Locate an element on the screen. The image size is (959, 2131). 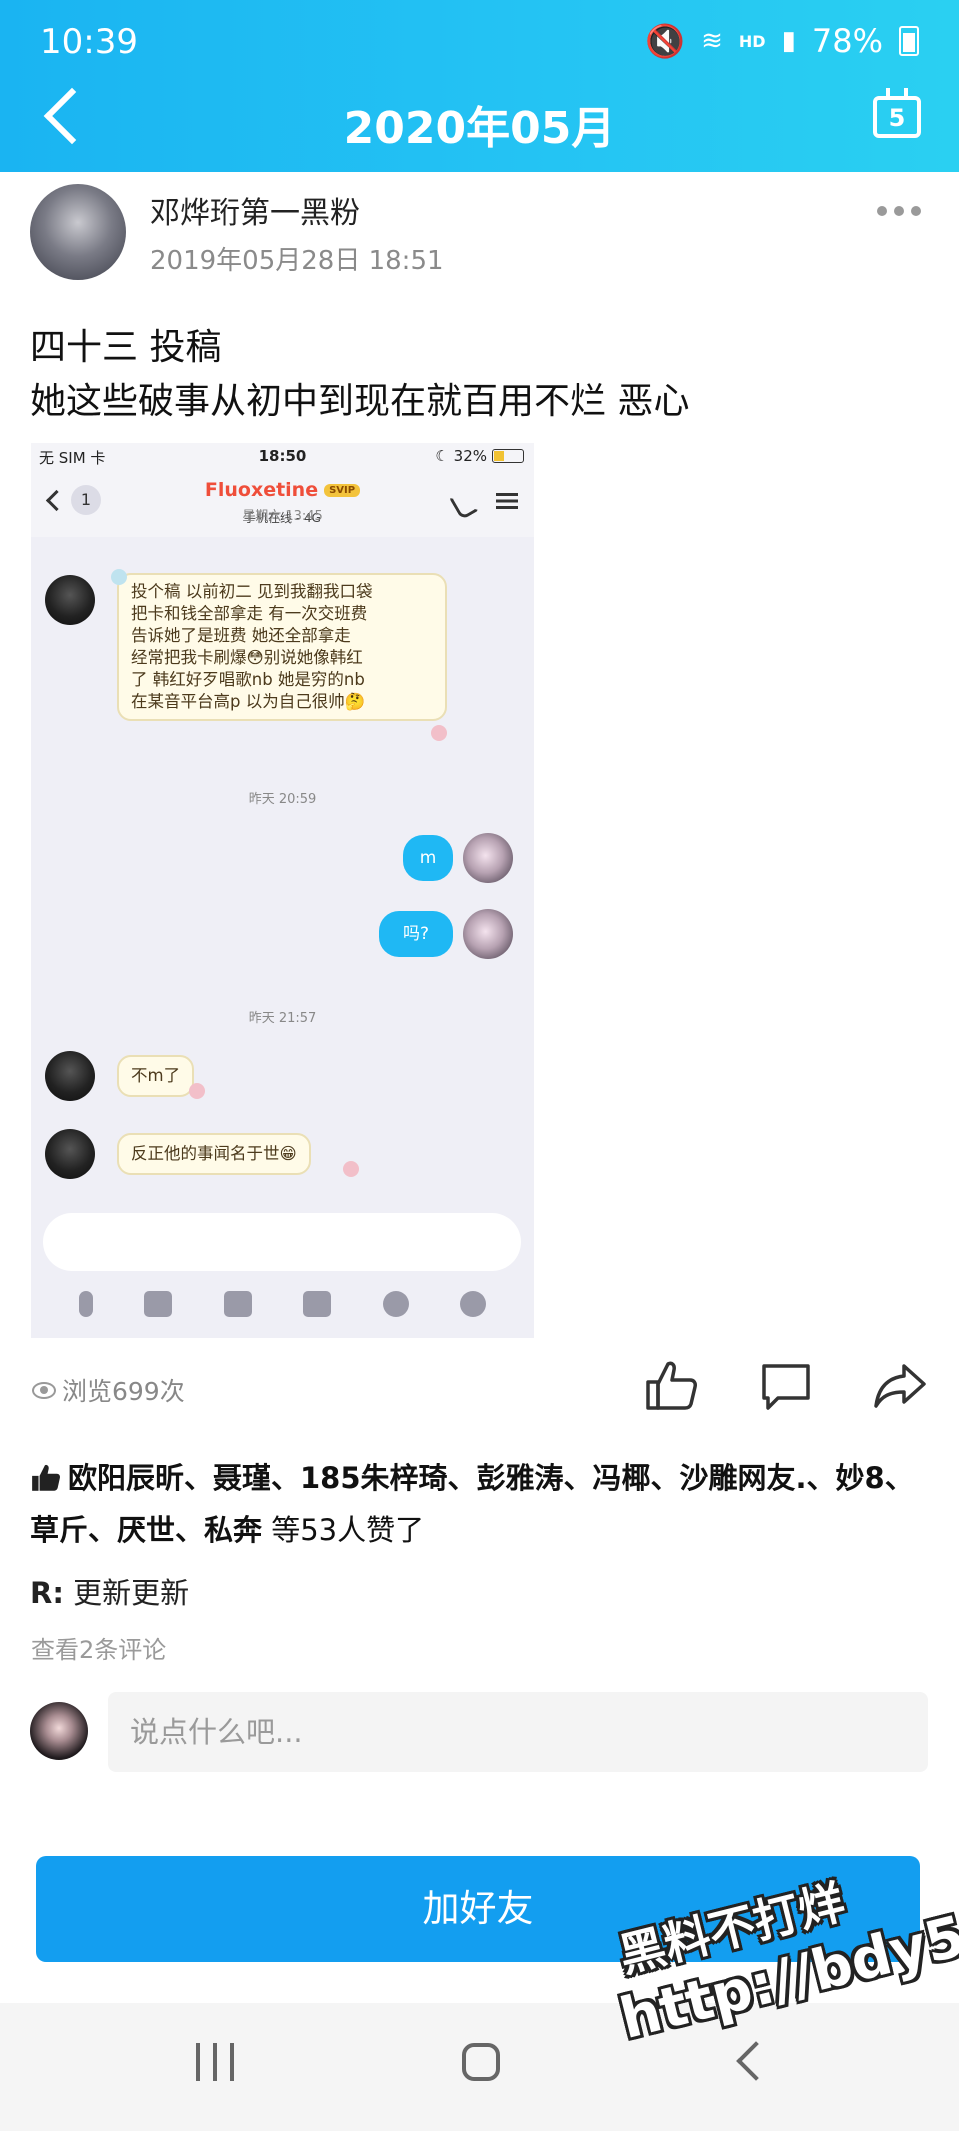
battery-percent: 78% is located at coordinates (847, 41).